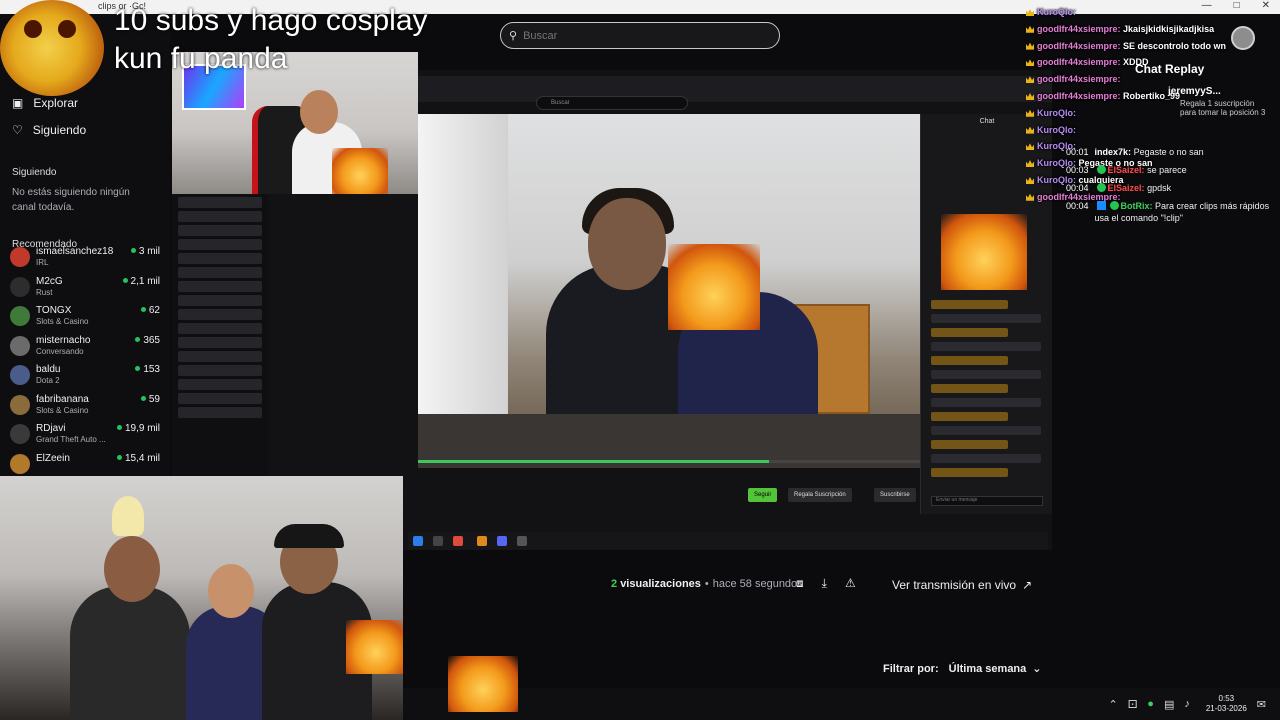  Describe the element at coordinates (1187, 704) in the screenshot. I see `speaker-icon: ♪` at that location.